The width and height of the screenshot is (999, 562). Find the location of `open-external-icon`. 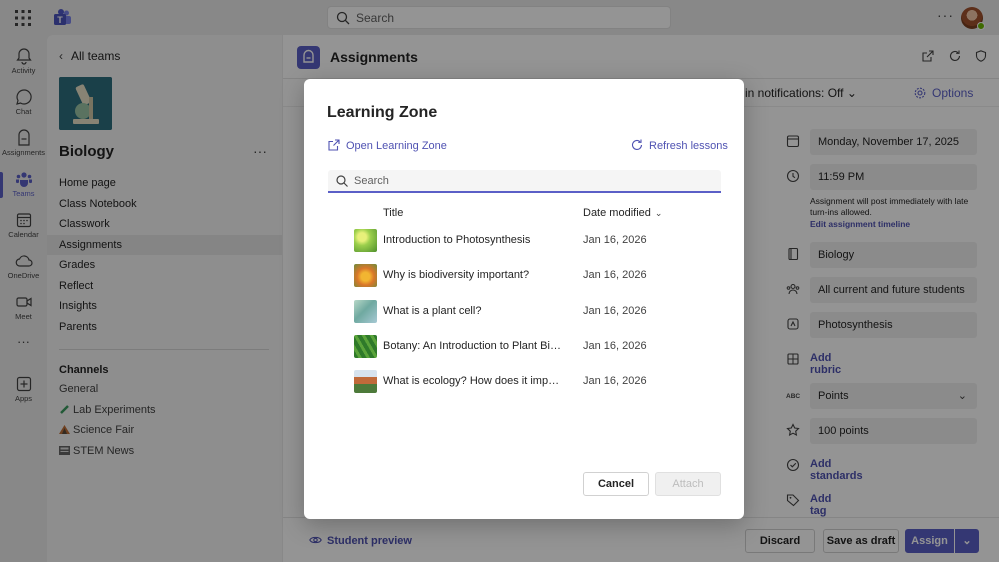

open-external-icon is located at coordinates (334, 145).